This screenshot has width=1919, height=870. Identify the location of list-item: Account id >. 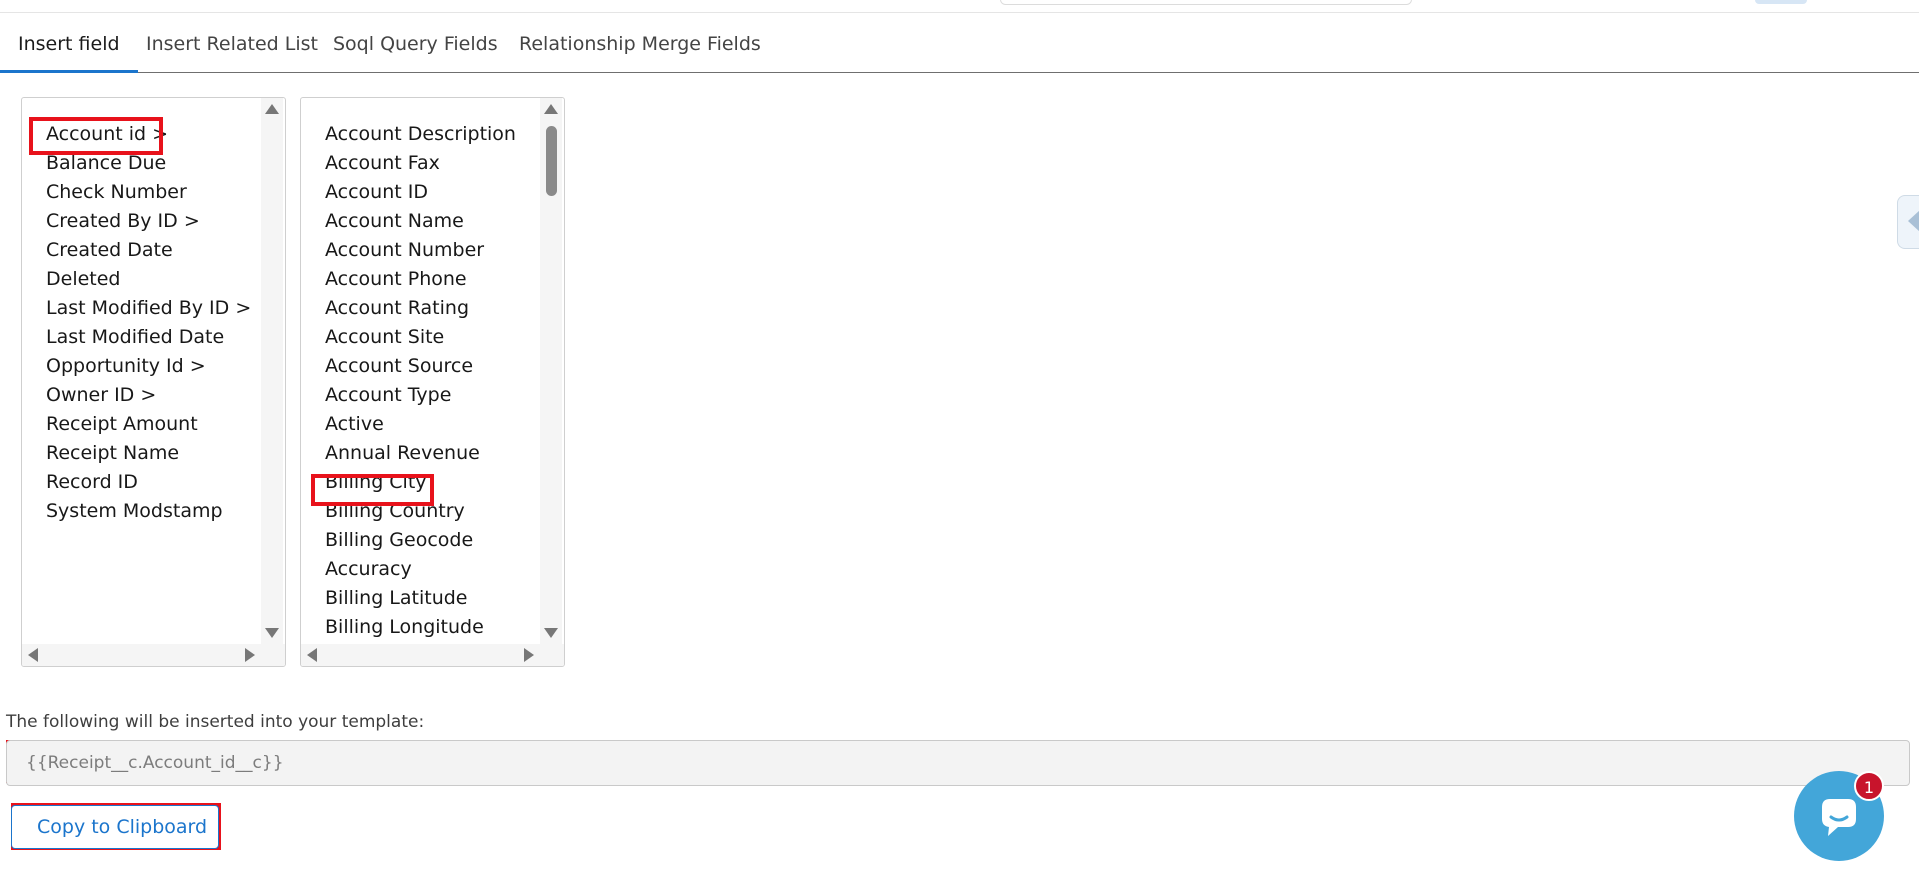
(107, 134).